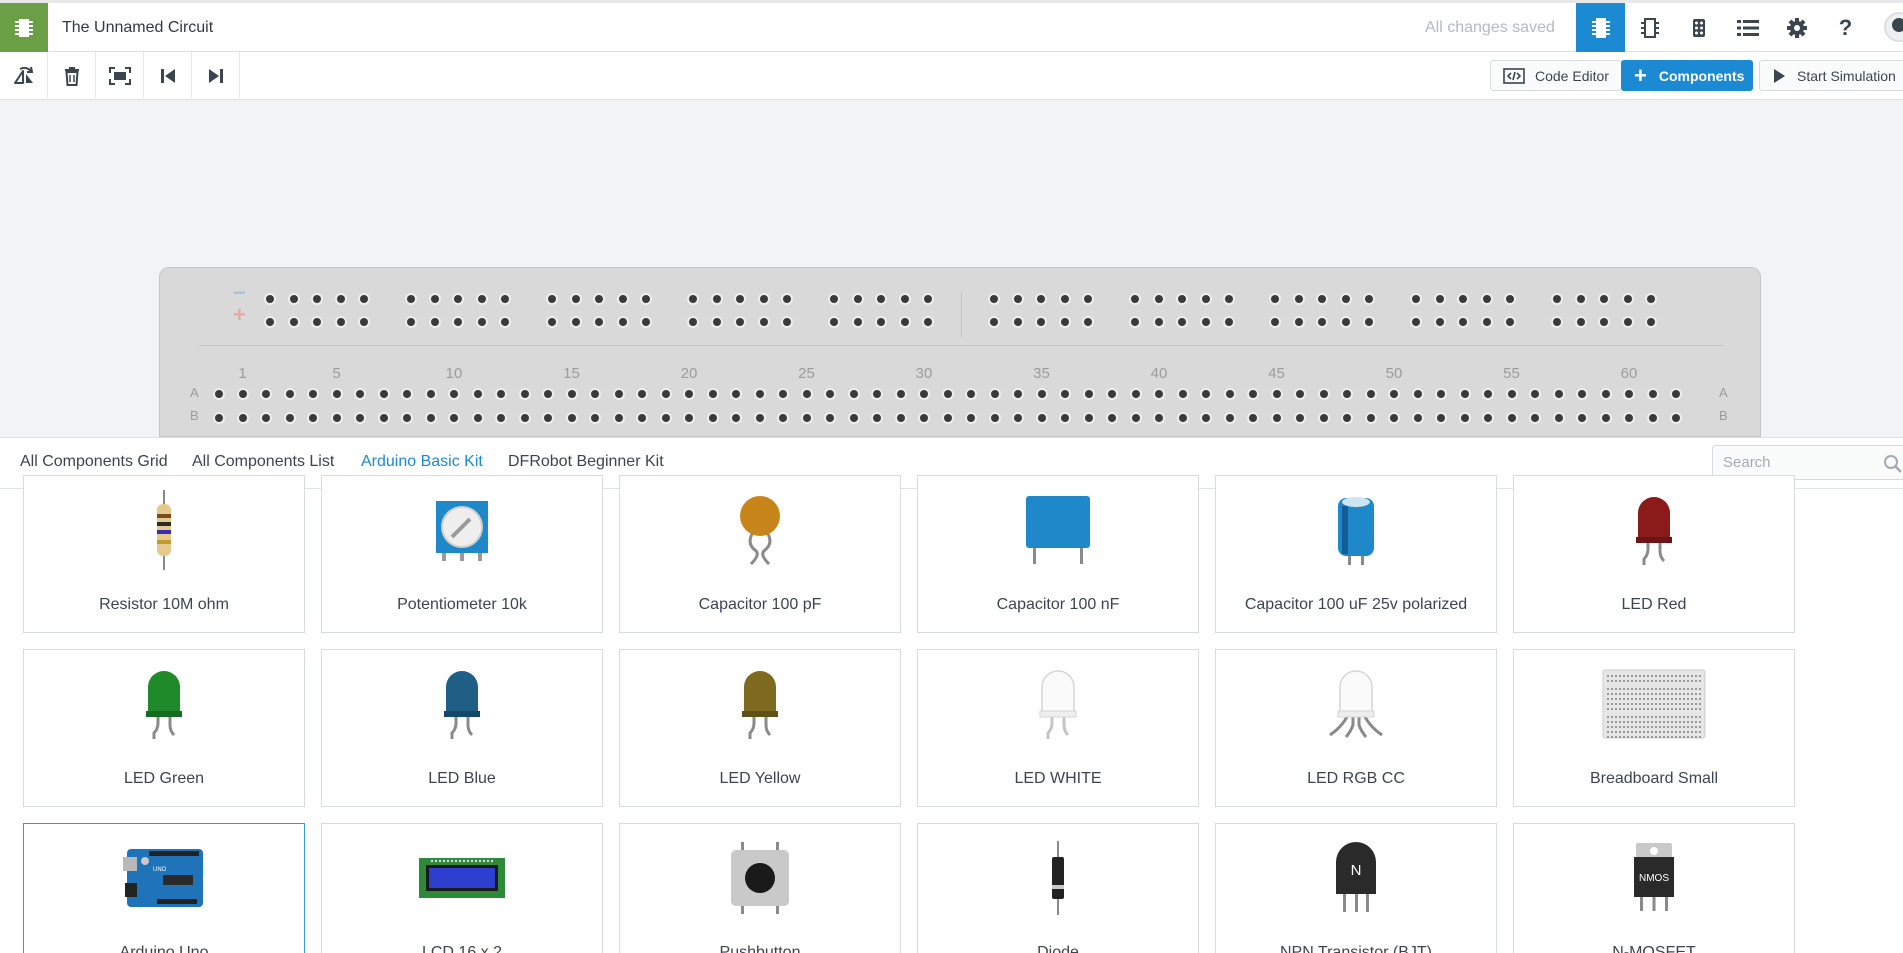  I want to click on component-list-button, so click(1747, 27).